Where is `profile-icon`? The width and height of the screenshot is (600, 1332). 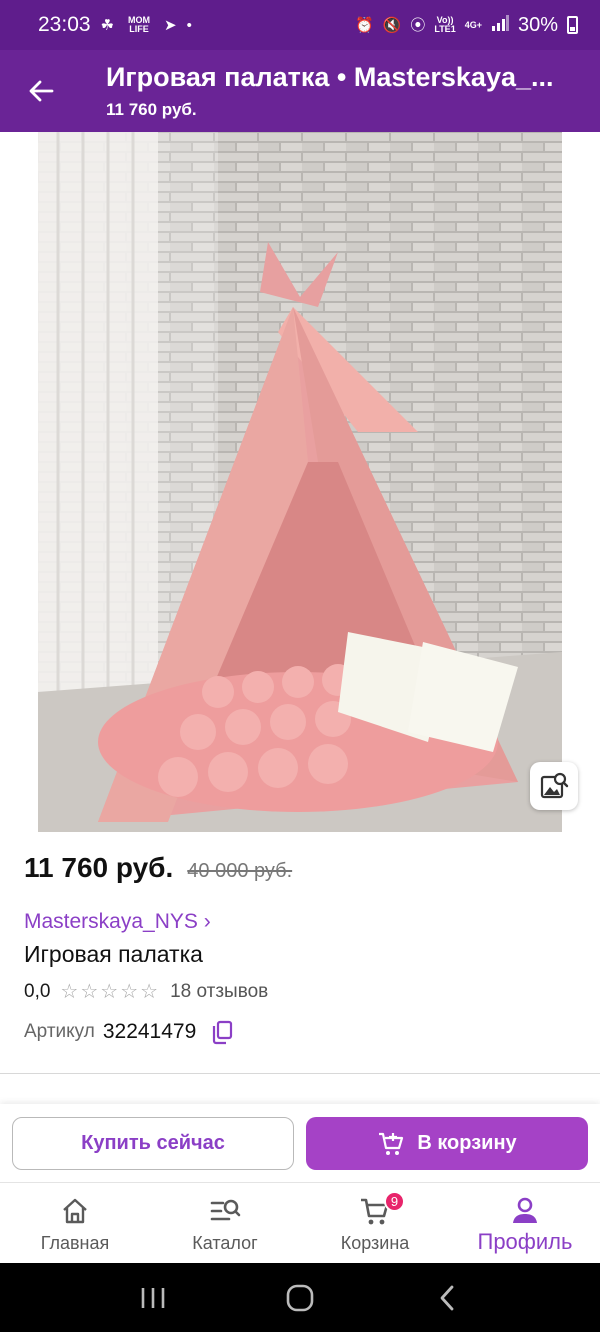
profile-icon is located at coordinates (525, 1211).